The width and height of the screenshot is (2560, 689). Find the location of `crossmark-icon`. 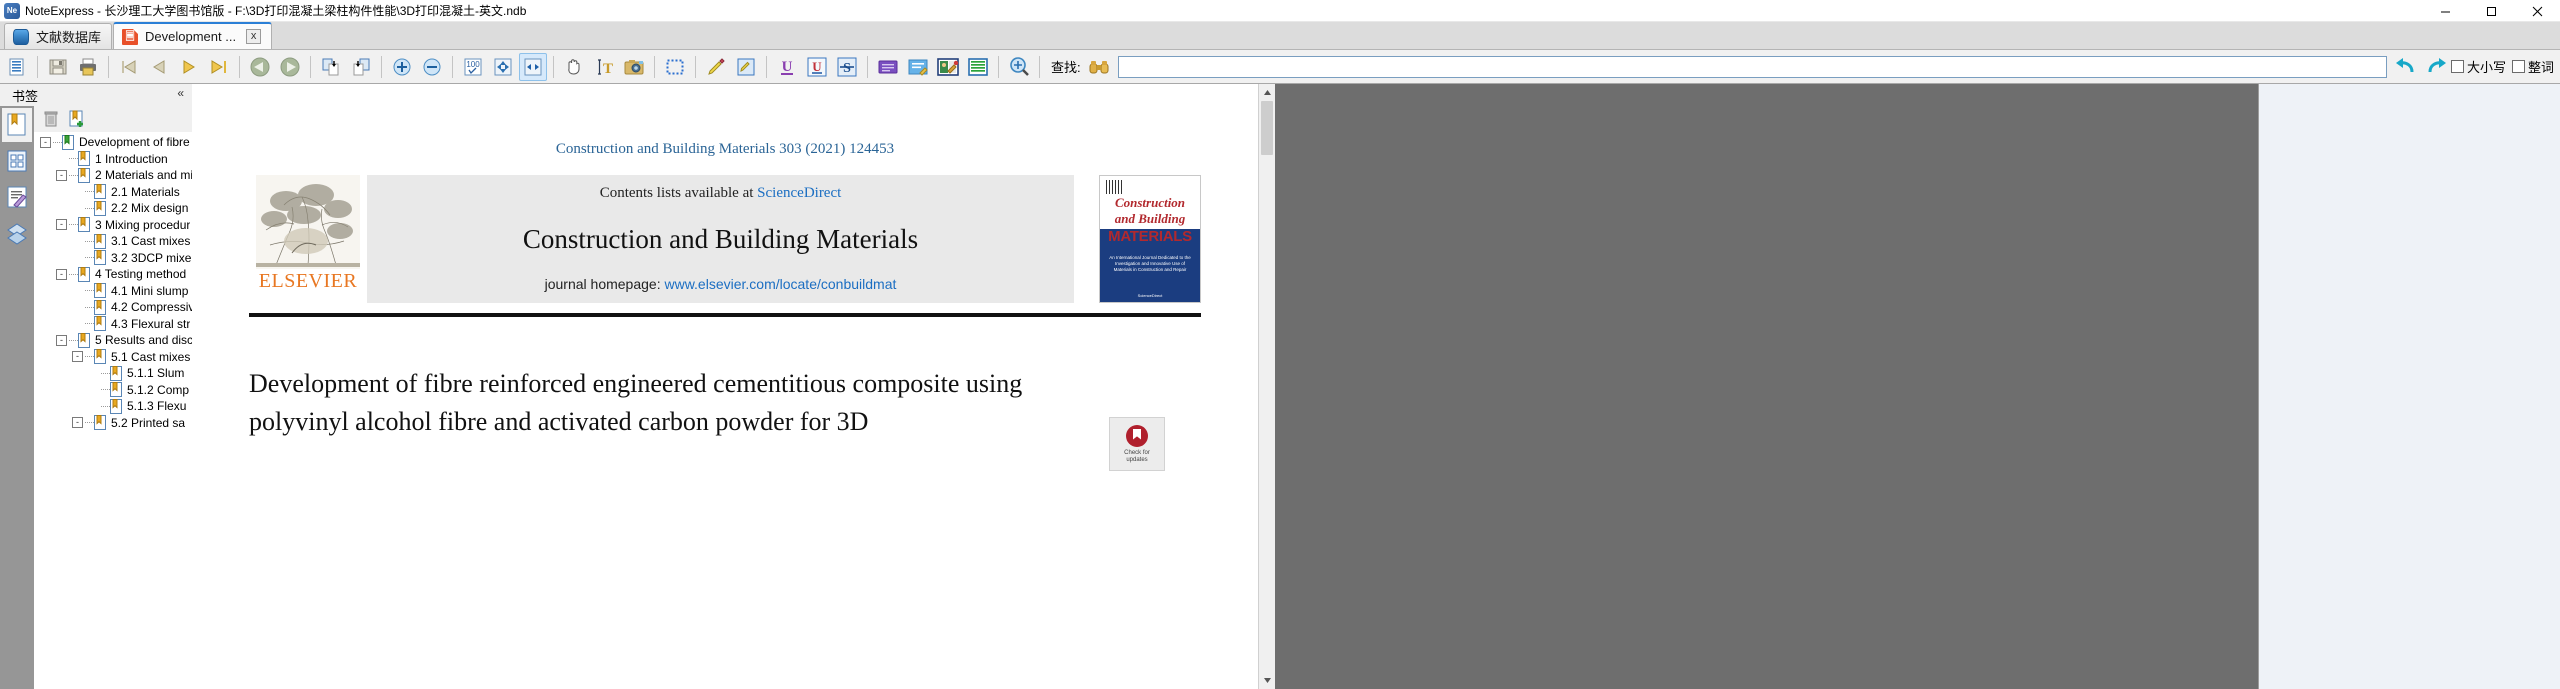

crossmark-icon is located at coordinates (1137, 435).